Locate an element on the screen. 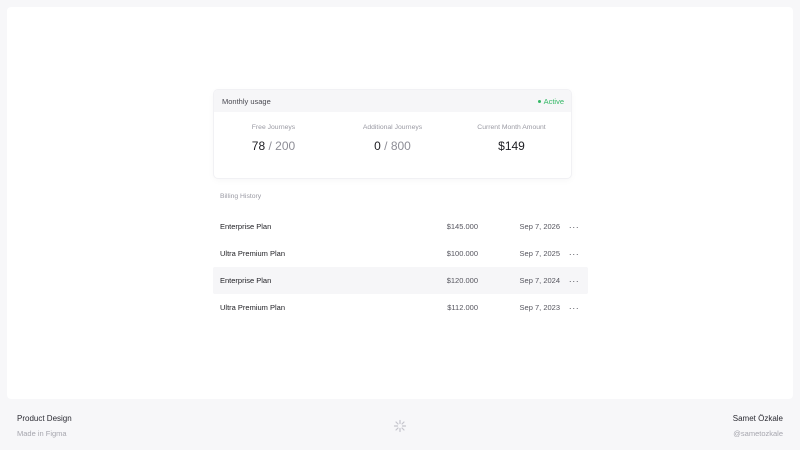  status-badge: Active is located at coordinates (550, 101).